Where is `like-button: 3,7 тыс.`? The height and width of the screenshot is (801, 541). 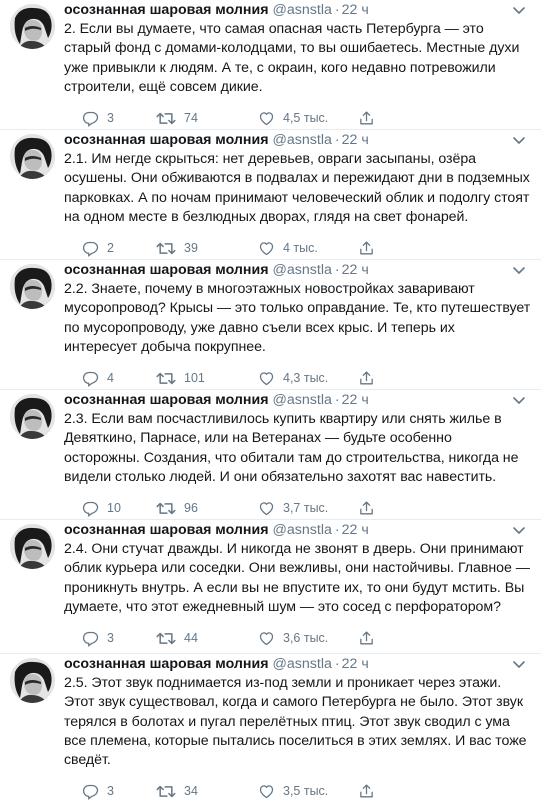
like-button: 3,7 тыс. is located at coordinates (293, 508).